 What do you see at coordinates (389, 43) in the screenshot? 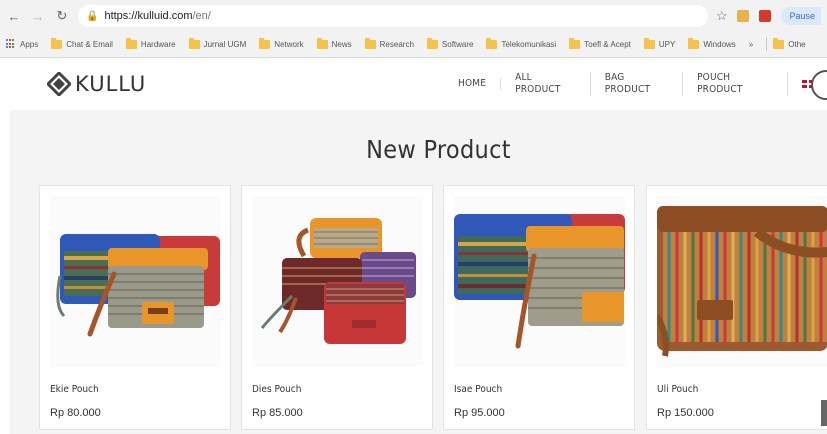
I see `bookmark-folder: Research` at bounding box center [389, 43].